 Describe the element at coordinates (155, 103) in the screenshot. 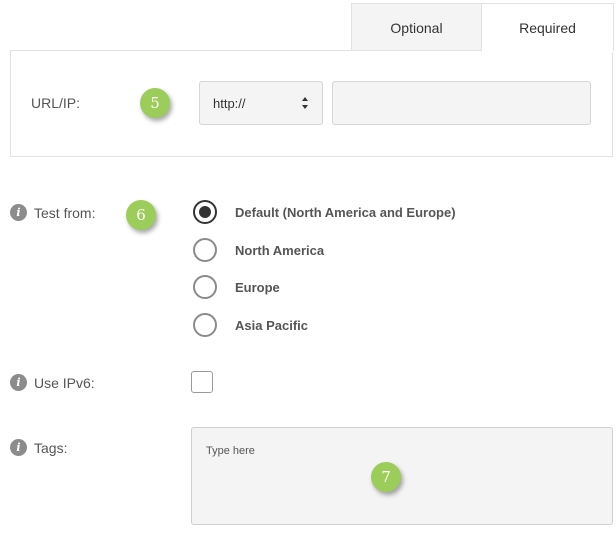

I see `step-badge-5: 5` at that location.